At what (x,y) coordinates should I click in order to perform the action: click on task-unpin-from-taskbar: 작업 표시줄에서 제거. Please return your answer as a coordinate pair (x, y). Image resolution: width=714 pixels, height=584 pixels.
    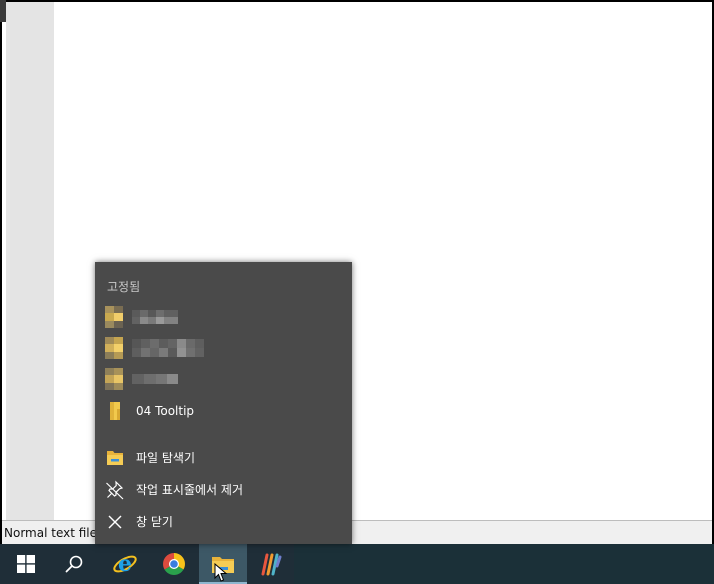
    Looking at the image, I should click on (223, 489).